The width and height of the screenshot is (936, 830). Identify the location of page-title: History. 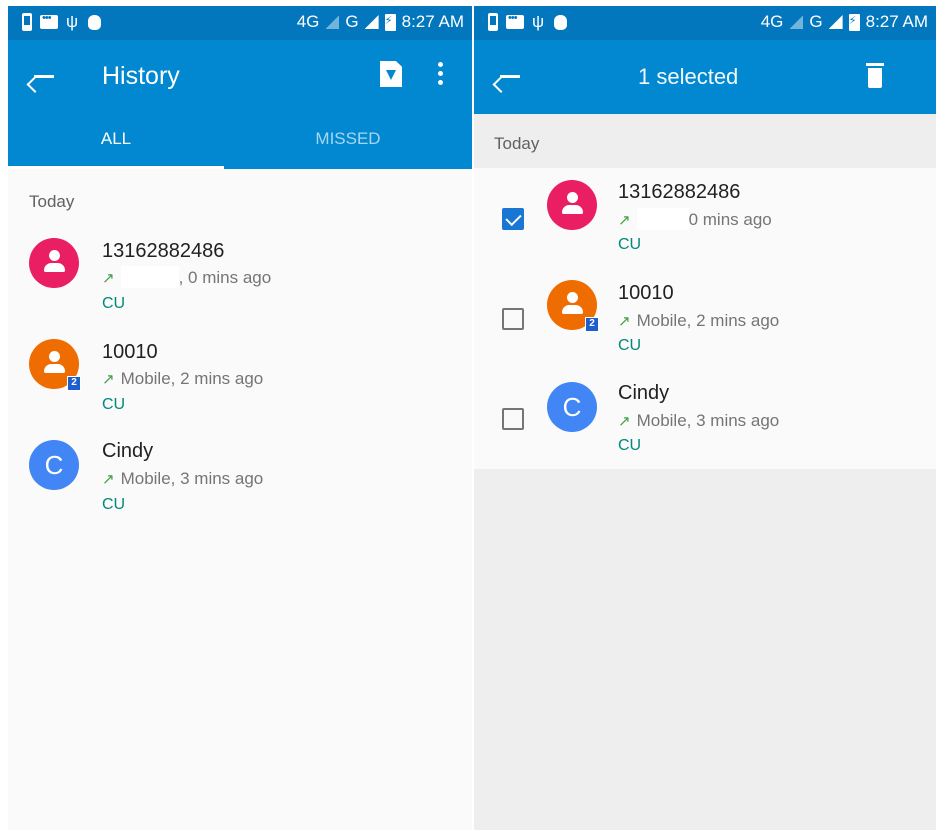
(141, 76).